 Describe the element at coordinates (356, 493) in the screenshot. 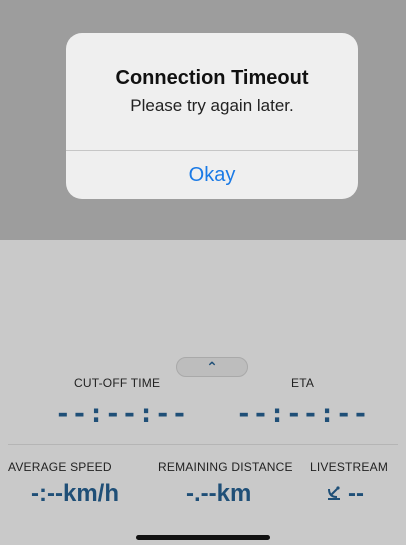

I see `livestream-value: --` at that location.